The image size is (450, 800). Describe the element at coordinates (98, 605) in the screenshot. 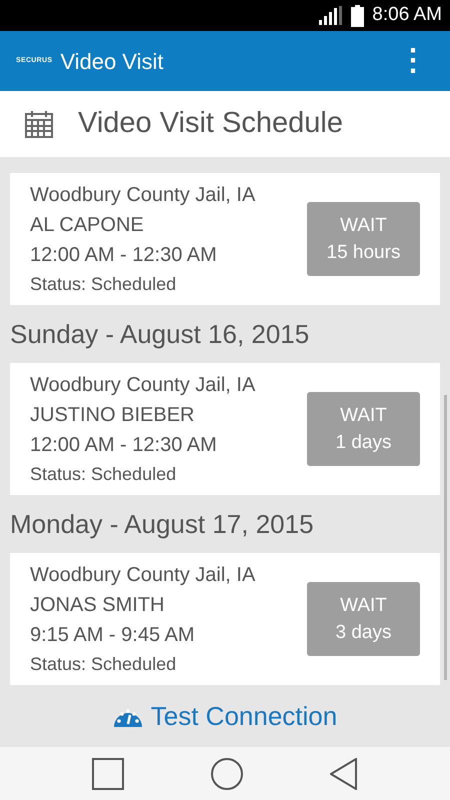

I see `inmate-name: JONAS SMITH` at that location.